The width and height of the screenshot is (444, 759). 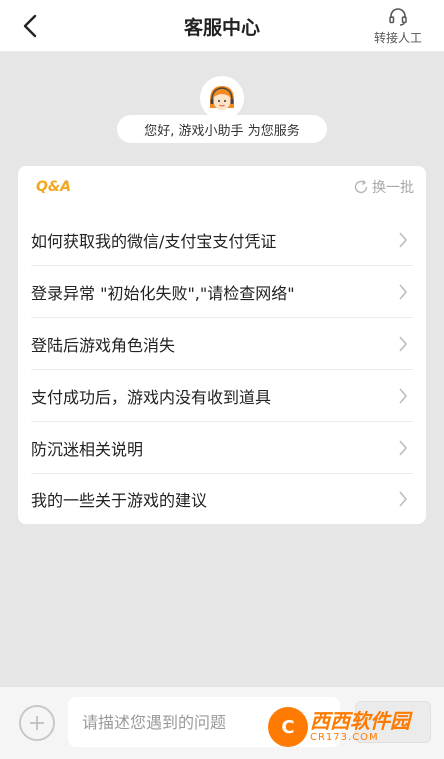 What do you see at coordinates (398, 27) in the screenshot?
I see `transfer-to-human-button: 转接人工` at bounding box center [398, 27].